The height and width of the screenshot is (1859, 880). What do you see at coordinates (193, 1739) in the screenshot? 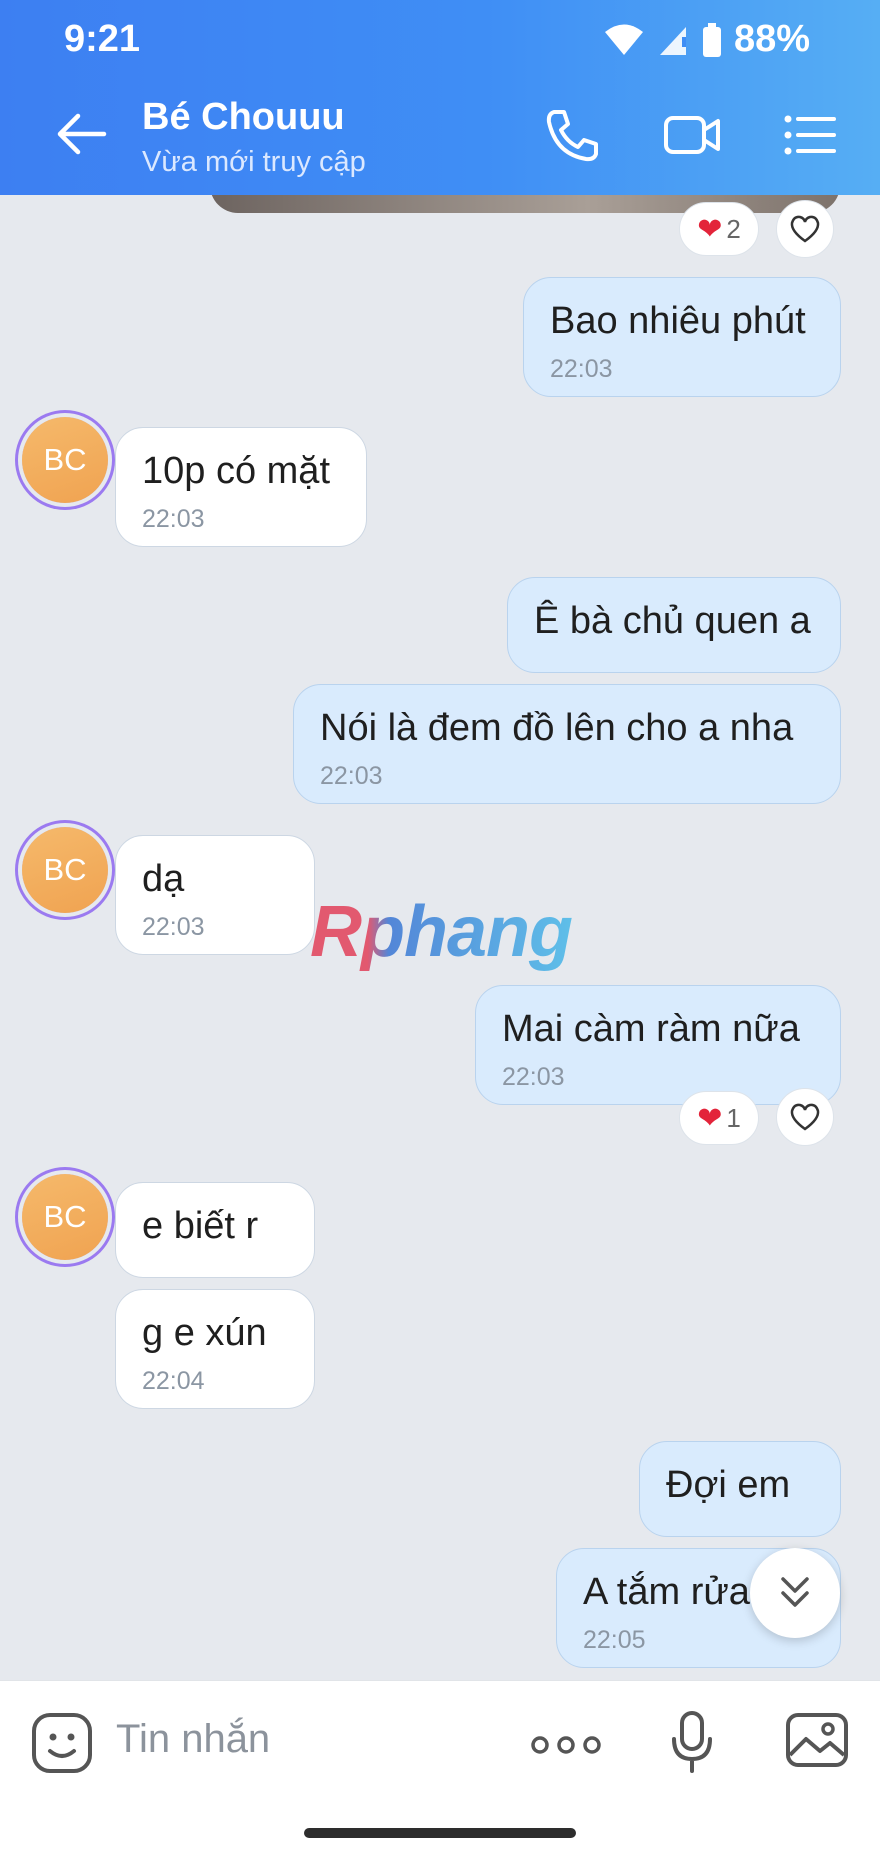
I see `message-input: Tin nhắn` at bounding box center [193, 1739].